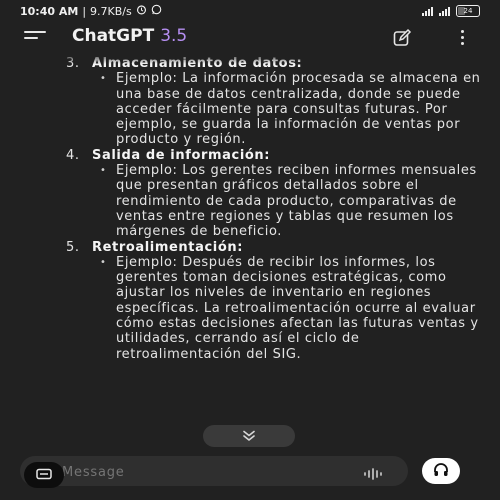 This screenshot has width=500, height=500. What do you see at coordinates (113, 36) in the screenshot?
I see `app-name: ChatGPT` at bounding box center [113, 36].